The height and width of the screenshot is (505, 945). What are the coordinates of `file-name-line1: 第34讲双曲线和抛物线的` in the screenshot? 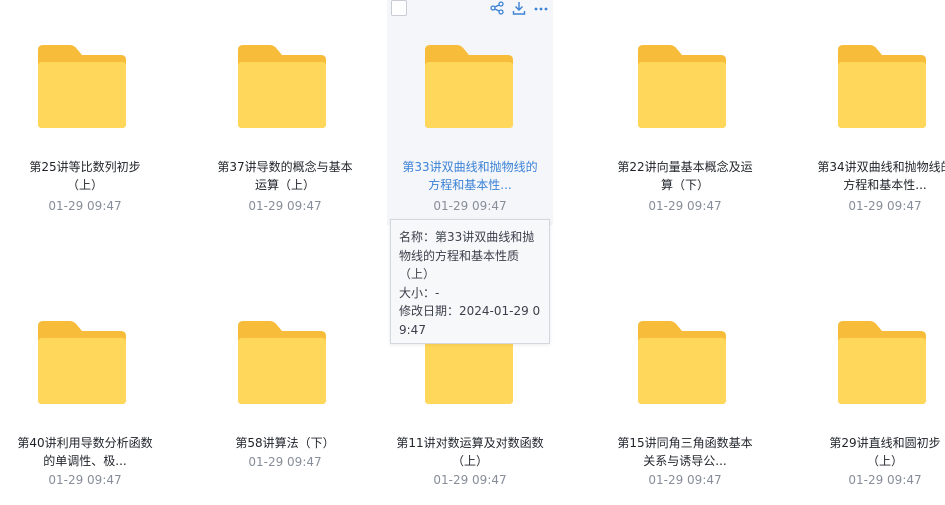 It's located at (881, 167).